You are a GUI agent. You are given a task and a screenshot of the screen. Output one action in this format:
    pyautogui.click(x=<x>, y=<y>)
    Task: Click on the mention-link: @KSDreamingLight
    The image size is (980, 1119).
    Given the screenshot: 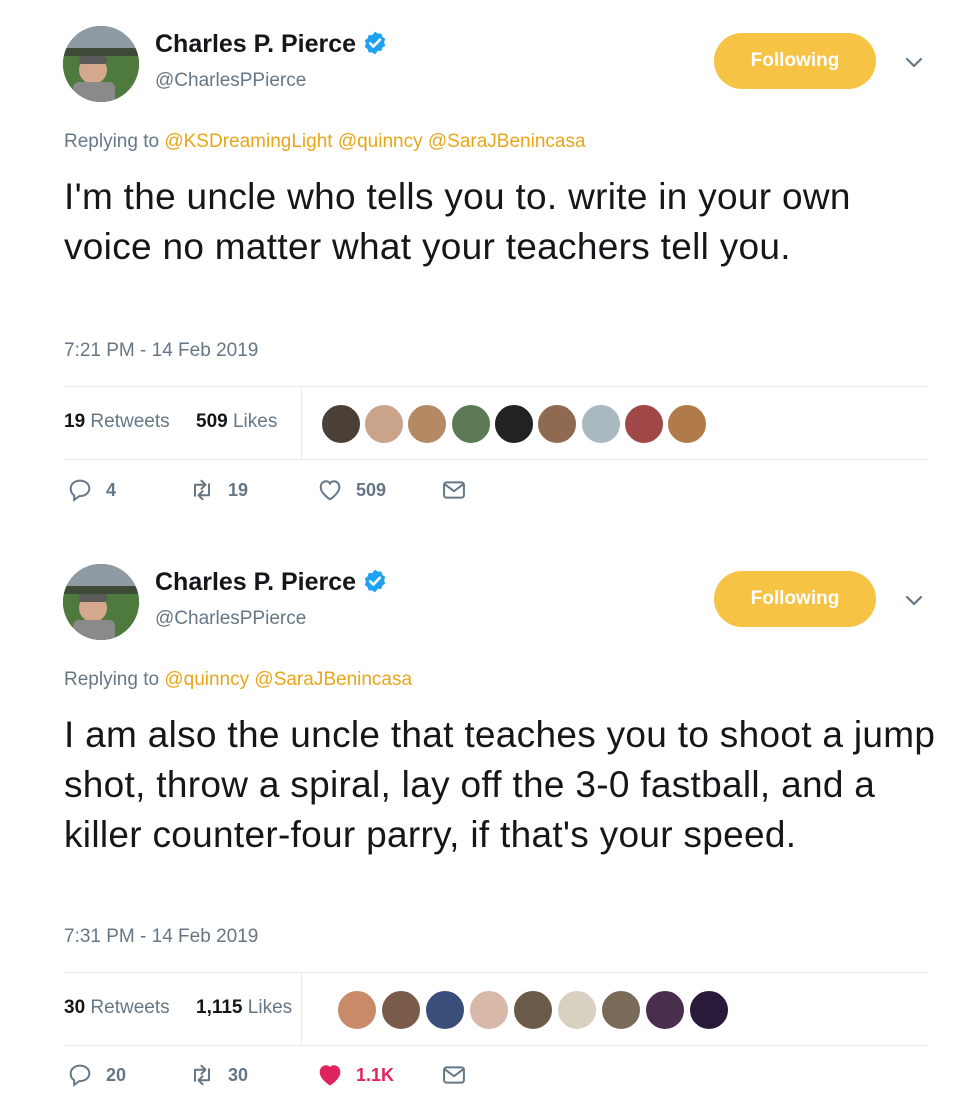 What is the action you would take?
    pyautogui.click(x=248, y=141)
    